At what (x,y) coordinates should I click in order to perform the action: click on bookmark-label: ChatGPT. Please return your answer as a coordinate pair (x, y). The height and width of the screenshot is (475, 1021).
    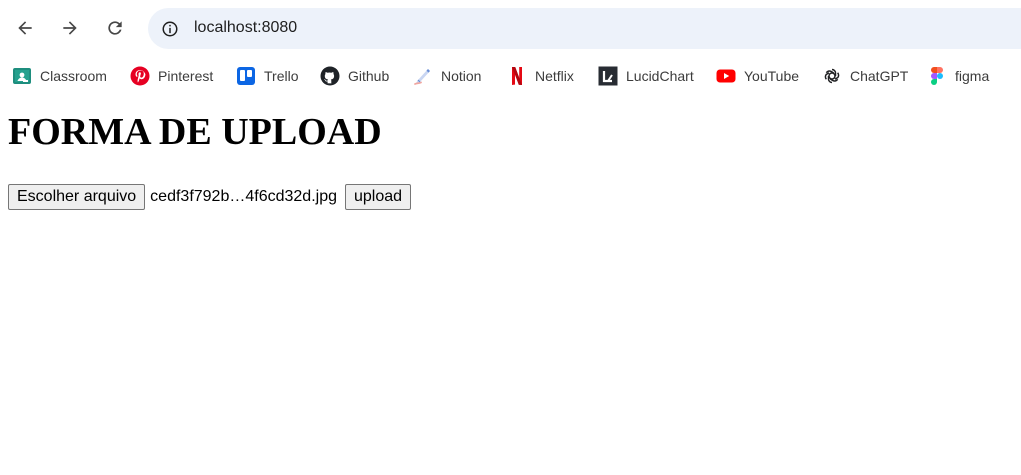
    Looking at the image, I should click on (879, 76).